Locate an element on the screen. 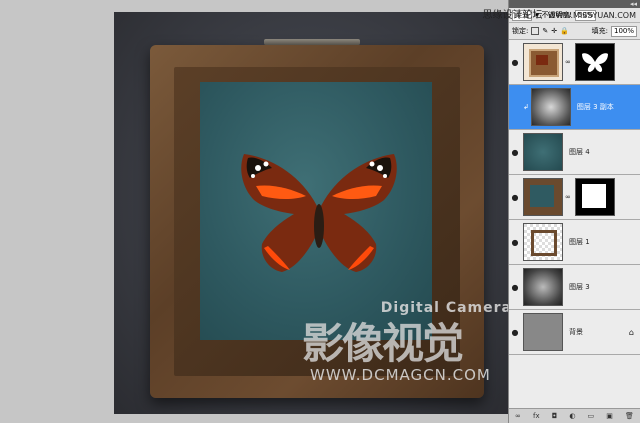  new-group-icon: ▭ is located at coordinates (591, 416).